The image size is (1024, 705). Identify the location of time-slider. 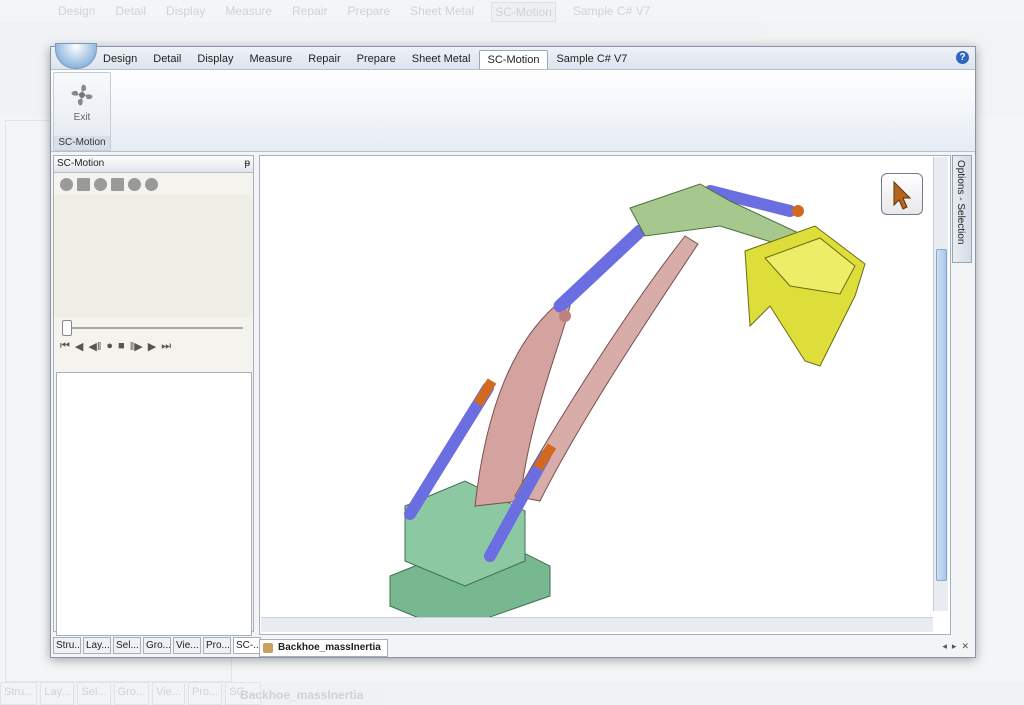
(153, 327).